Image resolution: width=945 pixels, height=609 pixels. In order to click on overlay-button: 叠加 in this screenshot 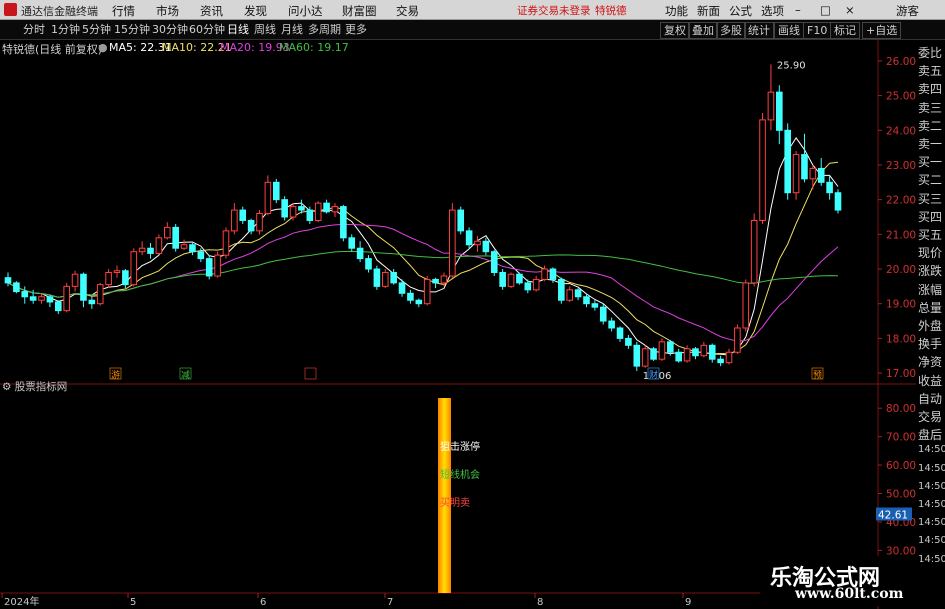, I will do `click(703, 30)`.